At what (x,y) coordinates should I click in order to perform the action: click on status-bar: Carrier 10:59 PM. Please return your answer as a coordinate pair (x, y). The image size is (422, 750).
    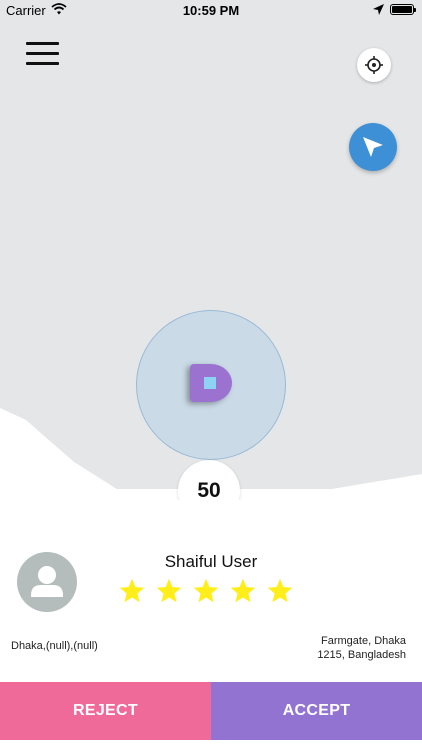
    Looking at the image, I should click on (211, 11).